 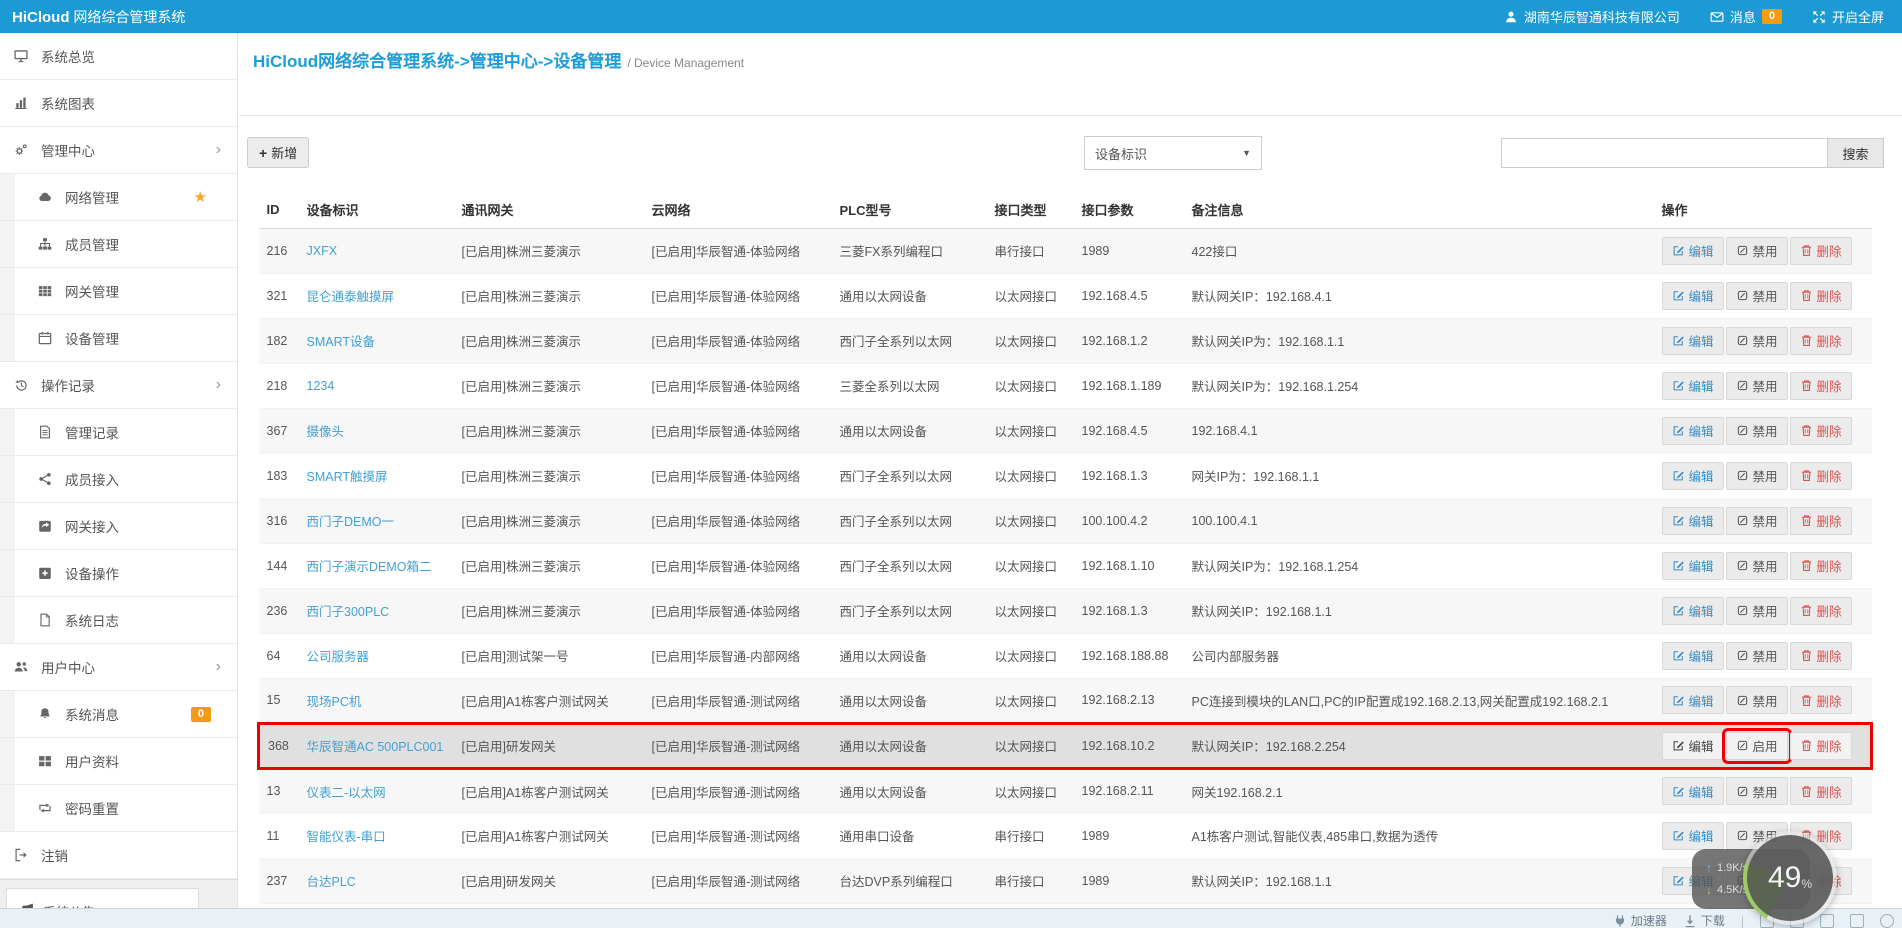 What do you see at coordinates (1806, 791) in the screenshot?
I see `trash-icon` at bounding box center [1806, 791].